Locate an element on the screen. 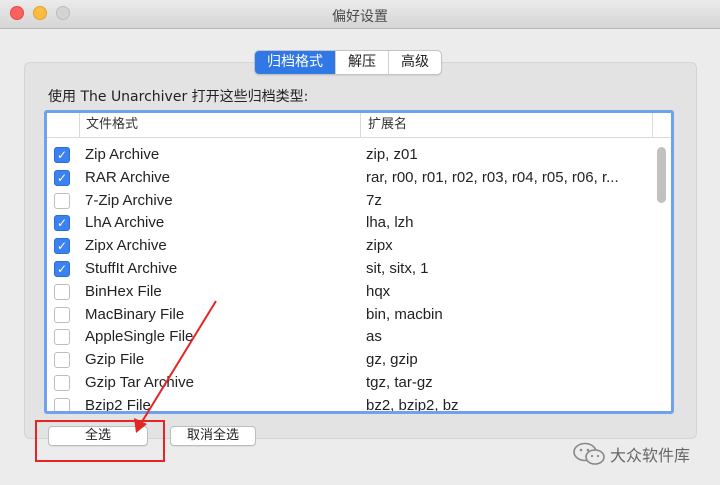 The height and width of the screenshot is (485, 720). table-row: BinHex File hqx is located at coordinates (359, 293).